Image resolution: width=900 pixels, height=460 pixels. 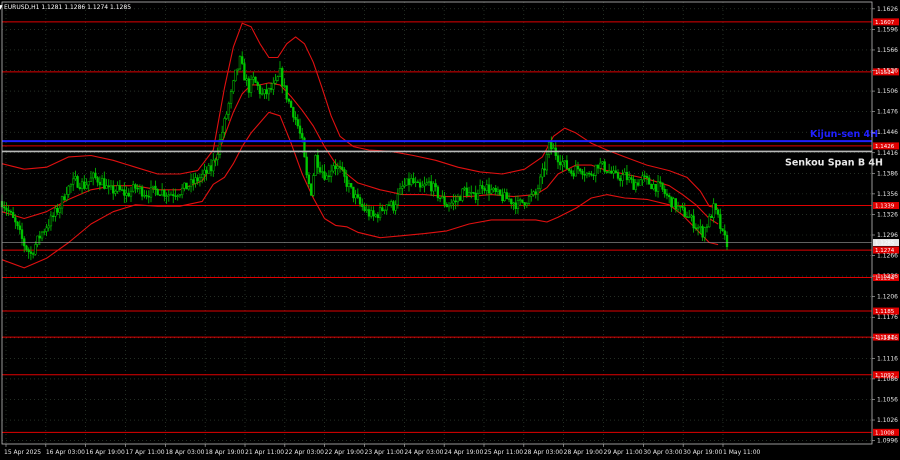 I want to click on x-tick-label: 22 Apr 03:00, so click(x=304, y=452).